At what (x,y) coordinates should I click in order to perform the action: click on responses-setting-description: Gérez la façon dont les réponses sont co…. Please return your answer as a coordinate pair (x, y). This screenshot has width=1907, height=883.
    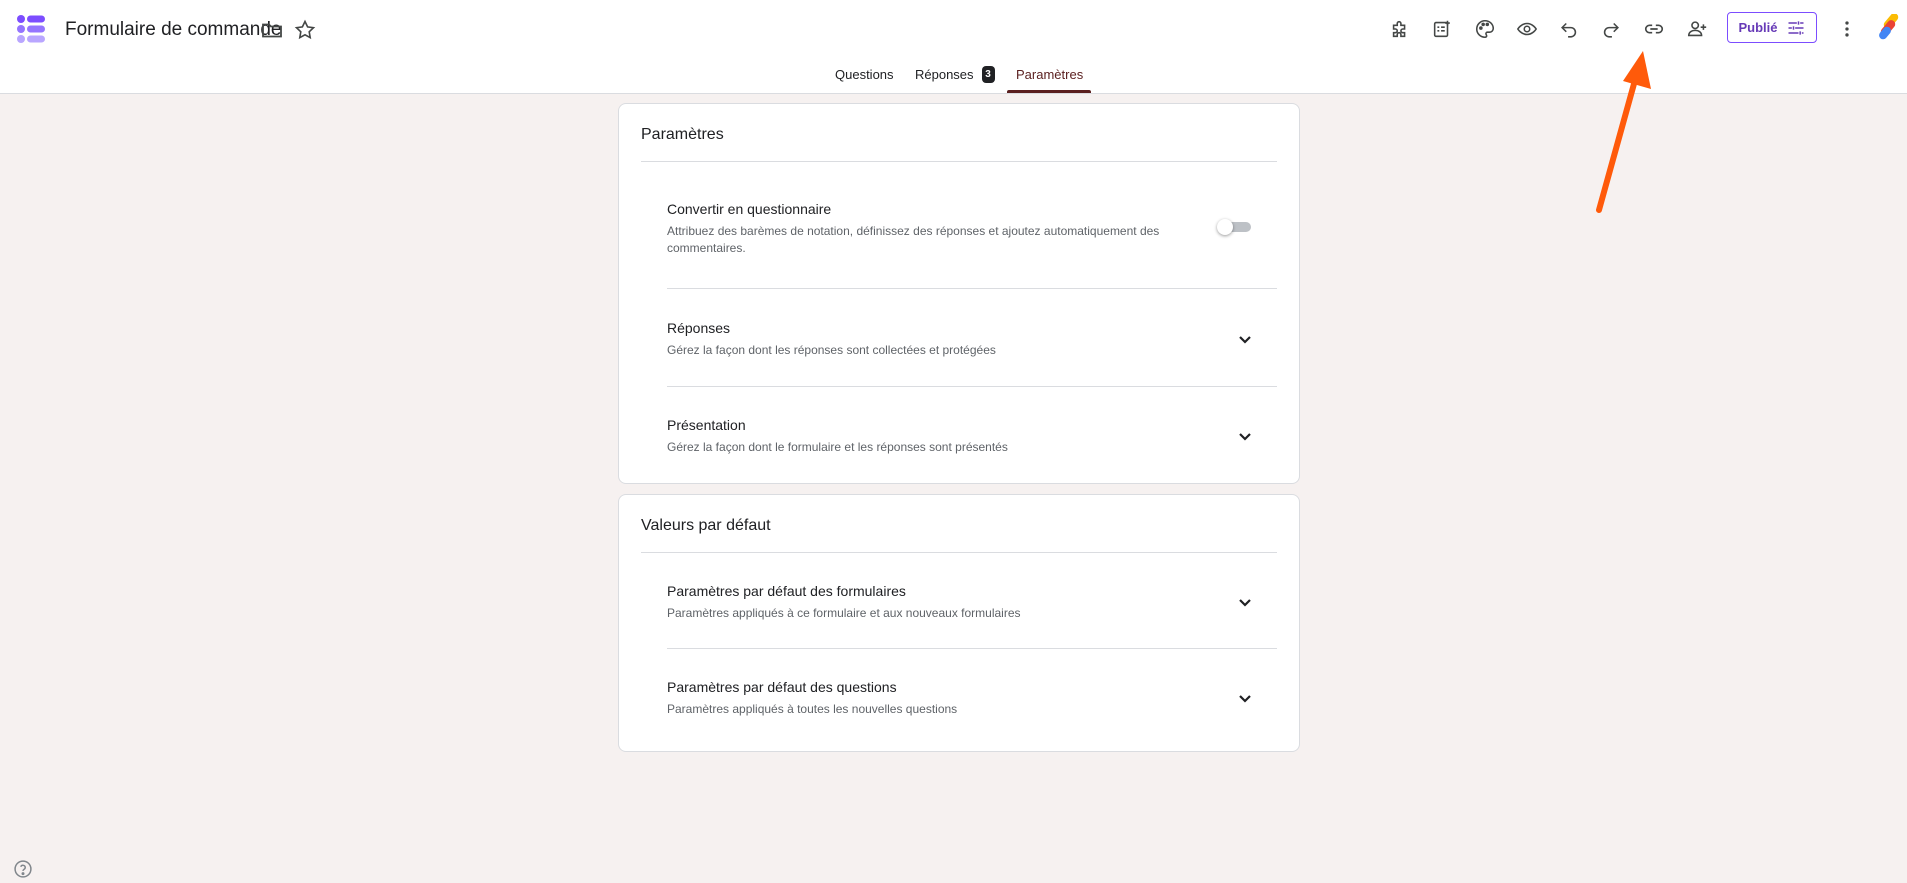
    Looking at the image, I should click on (831, 350).